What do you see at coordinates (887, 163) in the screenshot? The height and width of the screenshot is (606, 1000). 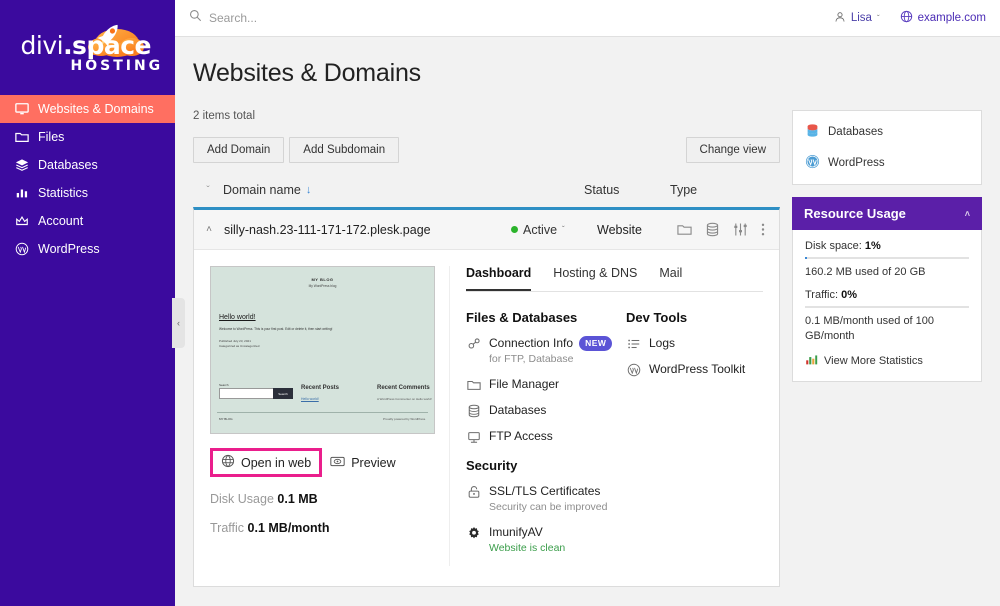 I see `shortcut-wordpress: WordPress` at bounding box center [887, 163].